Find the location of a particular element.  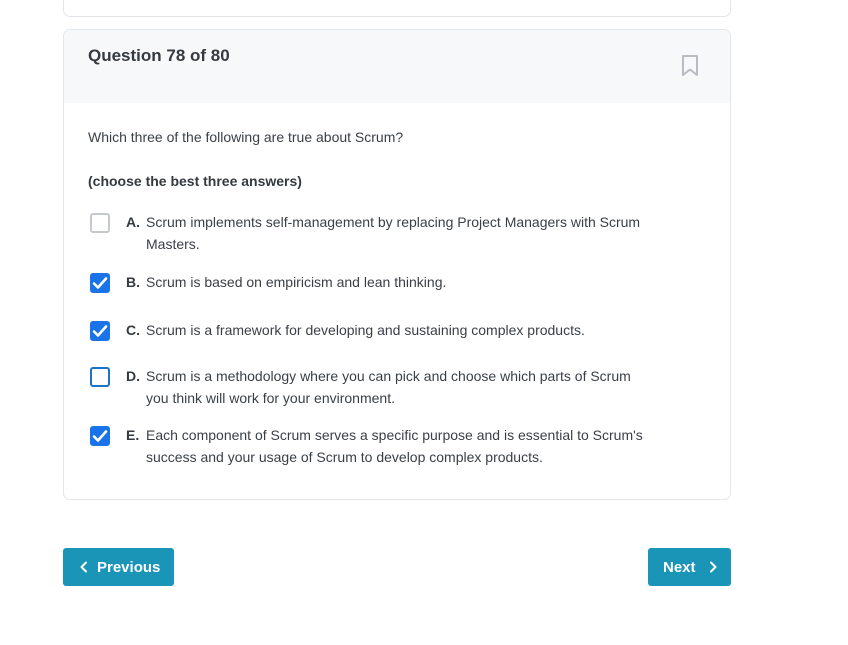

option-letter: B. is located at coordinates (133, 282).